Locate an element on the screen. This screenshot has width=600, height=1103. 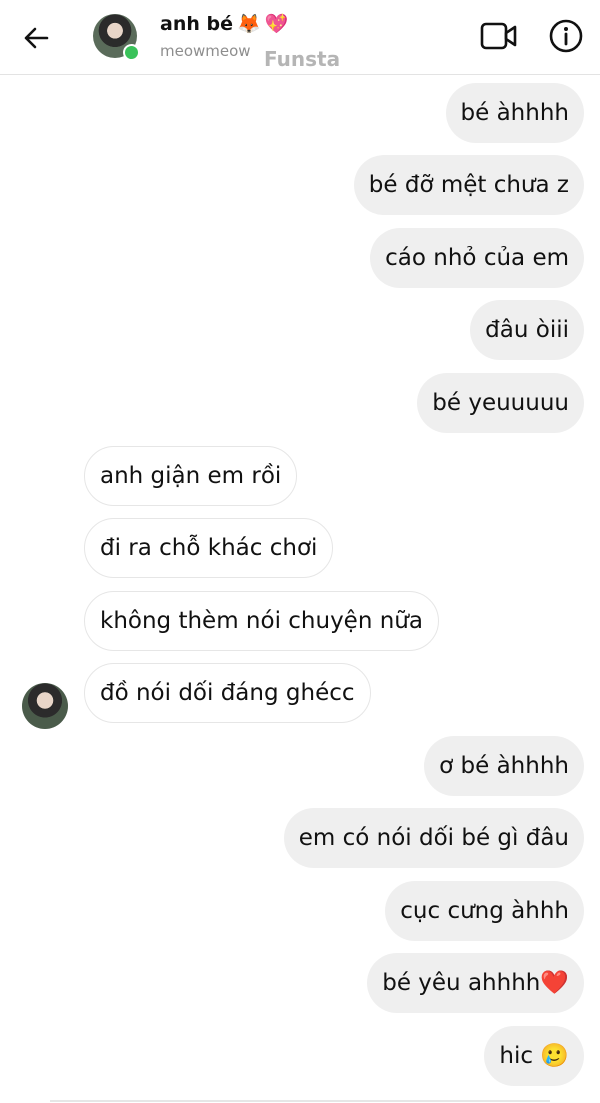
message-text: không thèm nói chuyện nữa is located at coordinates (261, 621).